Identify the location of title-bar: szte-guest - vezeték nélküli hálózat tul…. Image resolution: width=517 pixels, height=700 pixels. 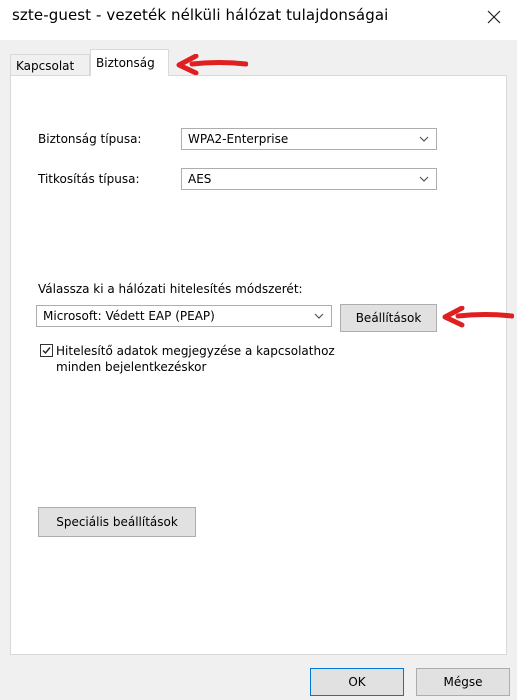
(258, 20).